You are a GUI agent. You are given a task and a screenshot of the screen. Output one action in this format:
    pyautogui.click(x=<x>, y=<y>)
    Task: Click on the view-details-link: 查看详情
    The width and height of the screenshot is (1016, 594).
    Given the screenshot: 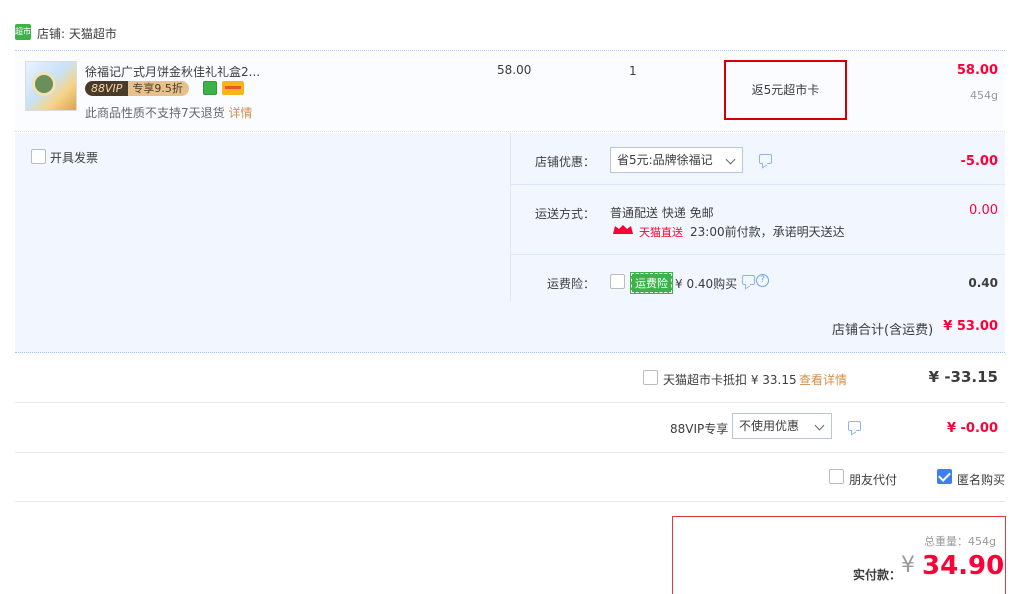 What is the action you would take?
    pyautogui.click(x=823, y=379)
    